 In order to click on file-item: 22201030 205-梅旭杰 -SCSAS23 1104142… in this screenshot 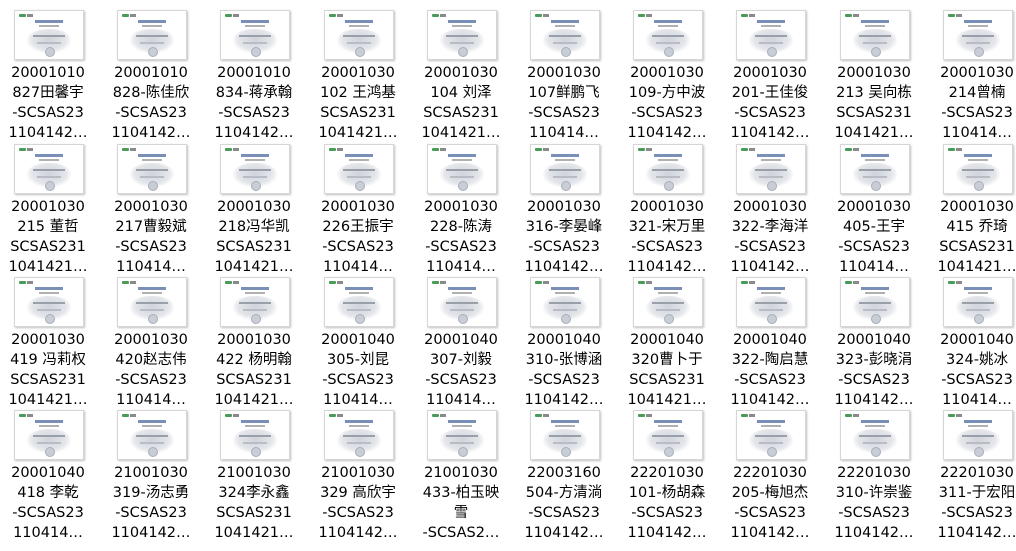, I will do `click(770, 470)`.